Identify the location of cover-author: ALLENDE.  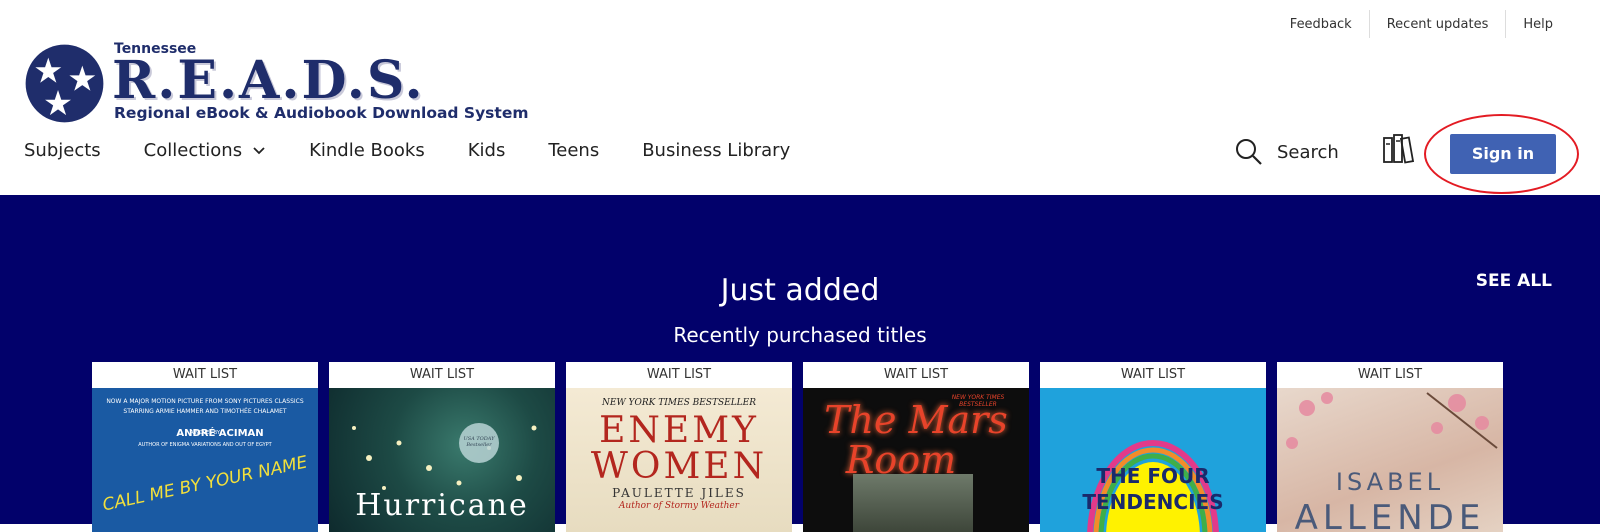
(1390, 515).